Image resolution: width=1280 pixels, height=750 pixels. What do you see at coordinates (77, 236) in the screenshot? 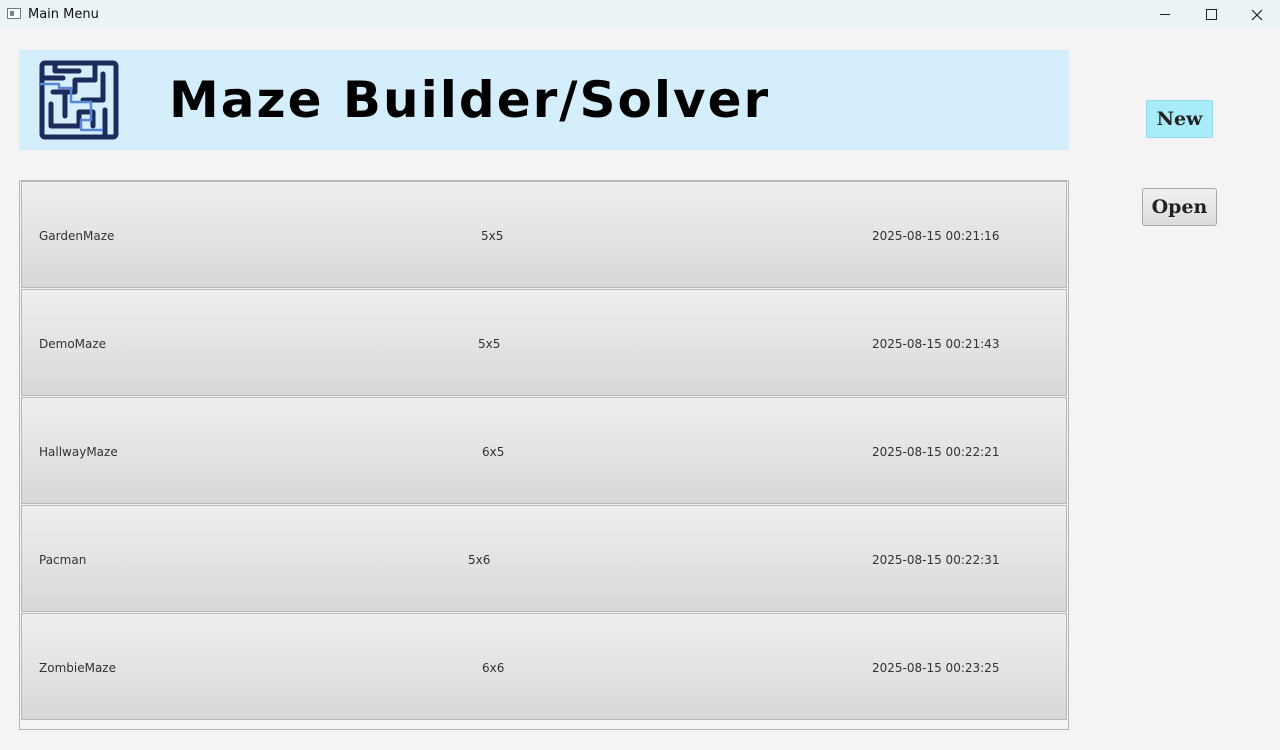
I see `maze-name: GardenMaze` at bounding box center [77, 236].